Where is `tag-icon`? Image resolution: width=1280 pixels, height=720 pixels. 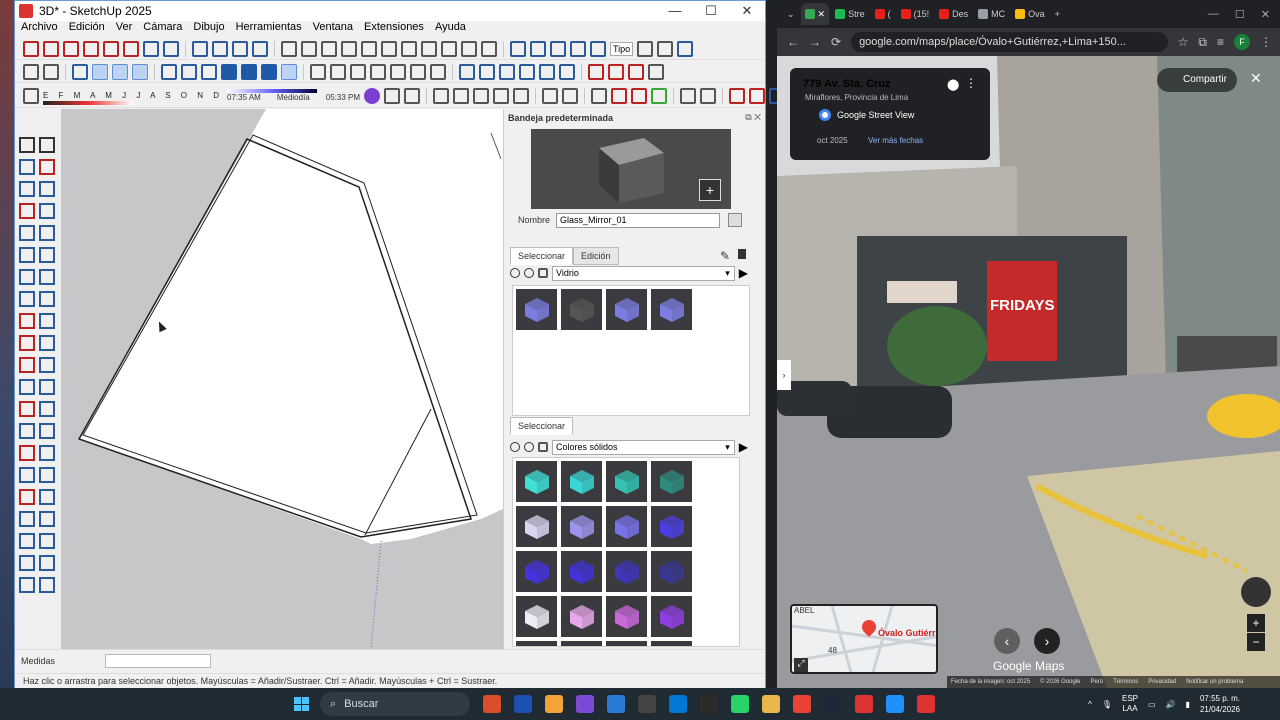 tag-icon is located at coordinates (47, 189).